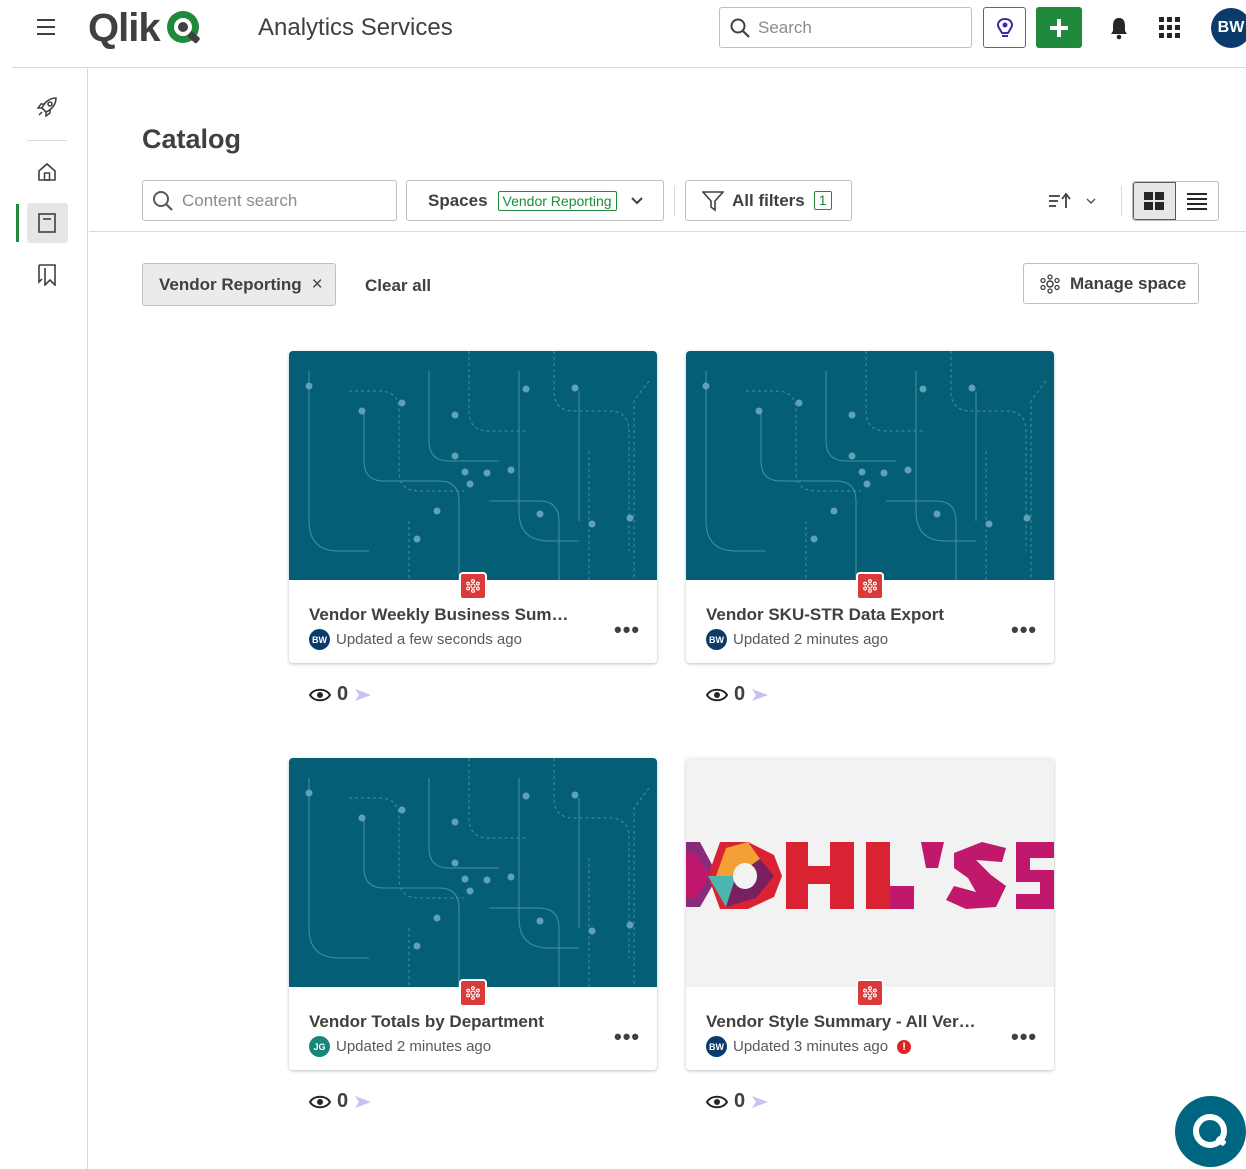 The image size is (1246, 1169). Describe the element at coordinates (415, 639) in the screenshot. I see `card-meta: BW Updated a few seconds ago` at that location.